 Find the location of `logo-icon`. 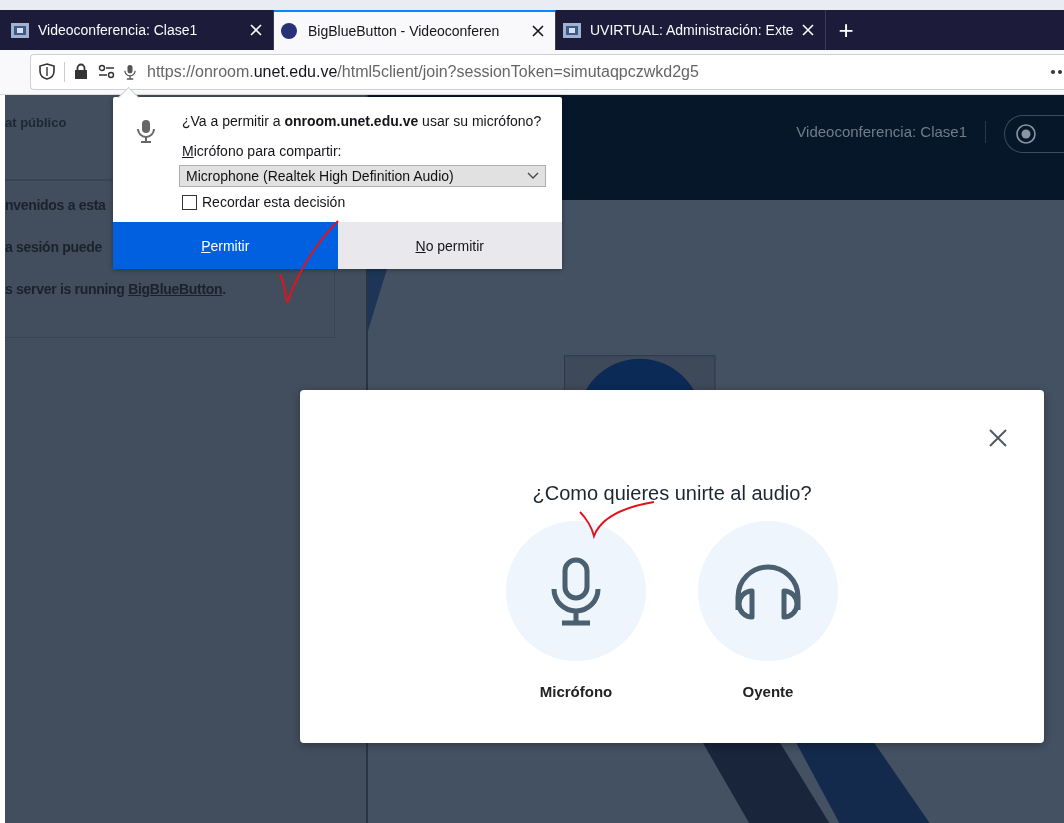

logo-icon is located at coordinates (290, 31).